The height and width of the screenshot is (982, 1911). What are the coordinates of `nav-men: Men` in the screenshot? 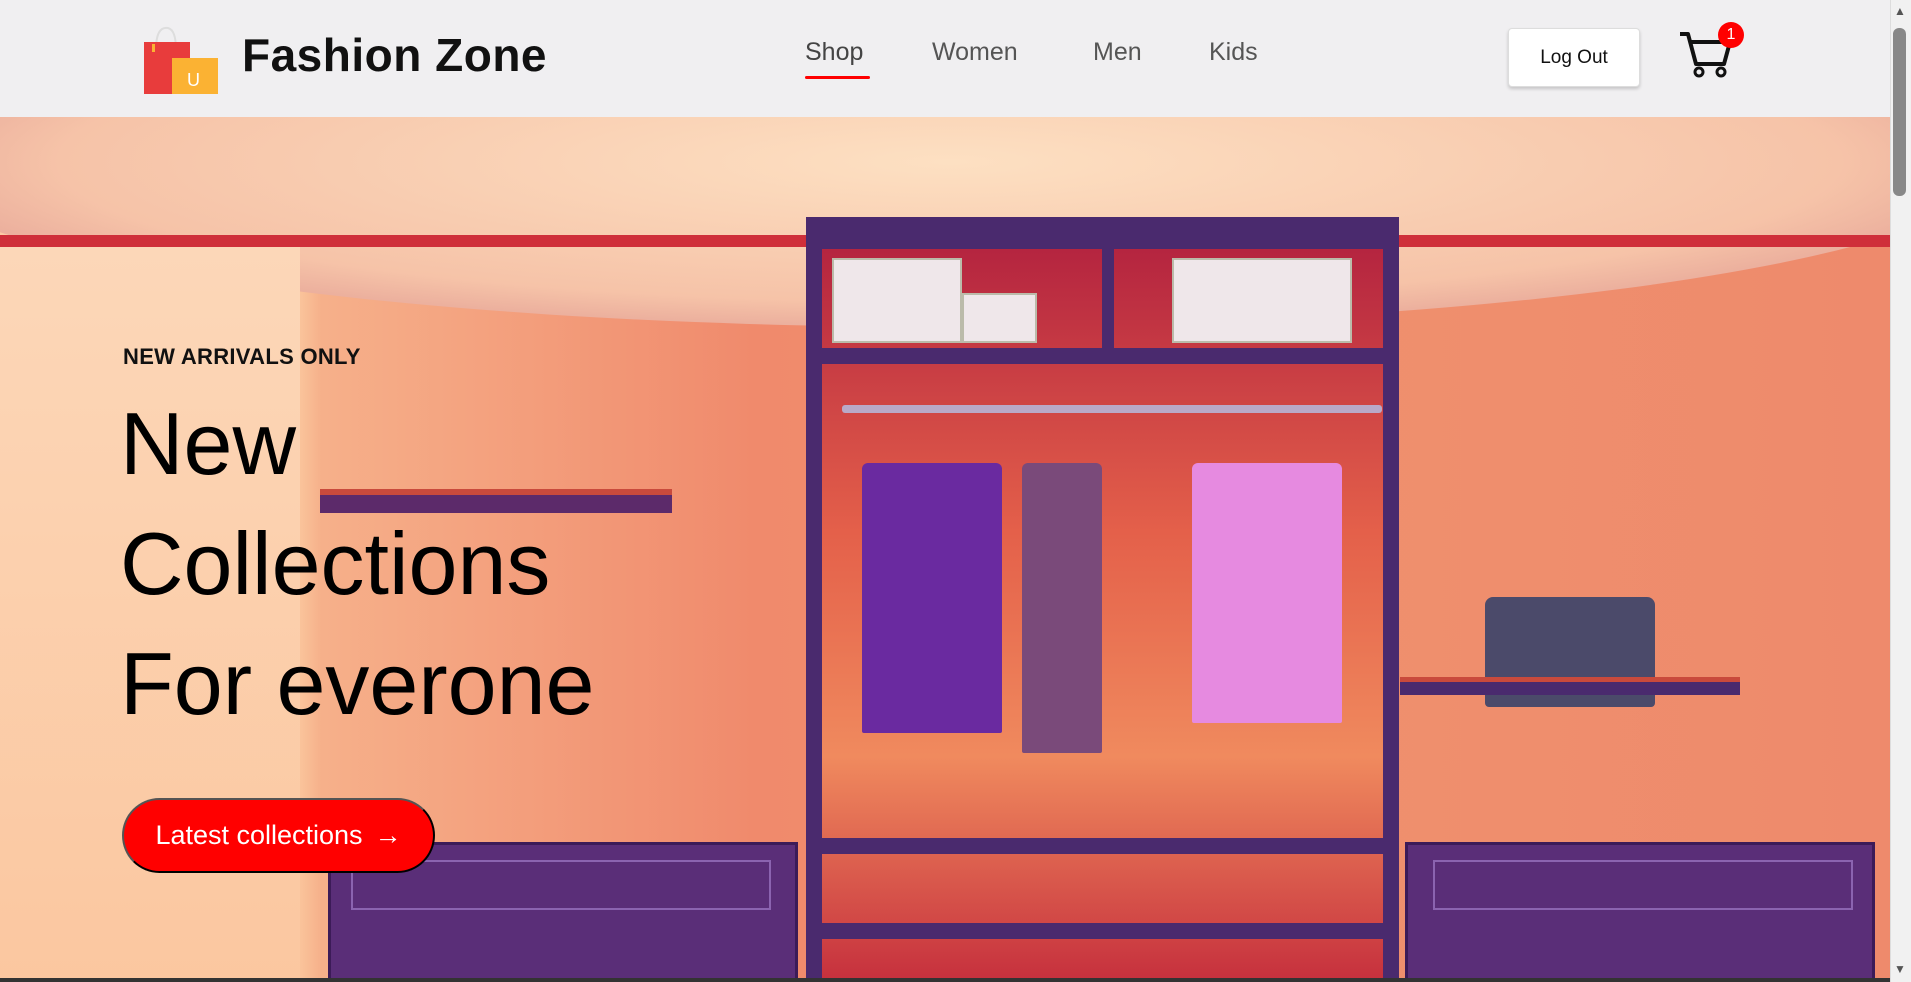 It's located at (1117, 52).